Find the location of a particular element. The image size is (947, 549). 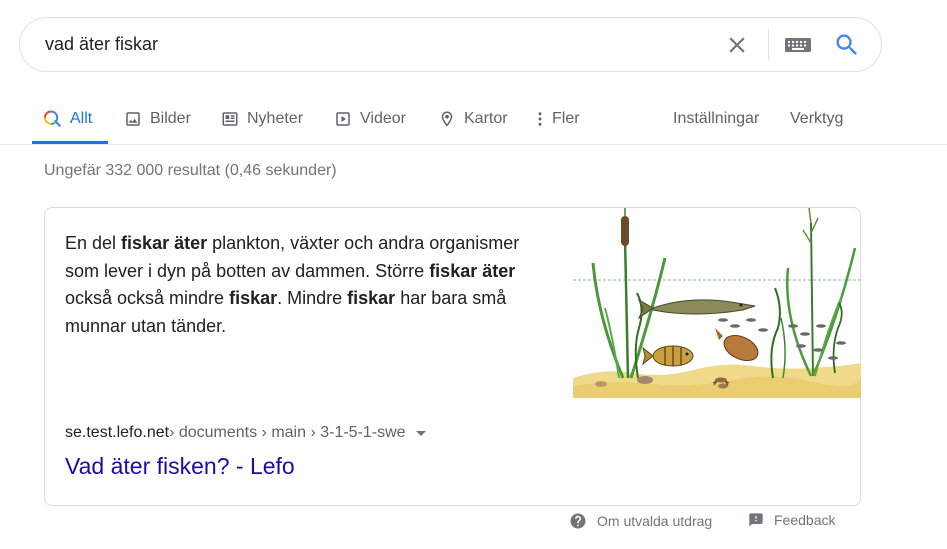

feedback-label: Feedback is located at coordinates (805, 520).